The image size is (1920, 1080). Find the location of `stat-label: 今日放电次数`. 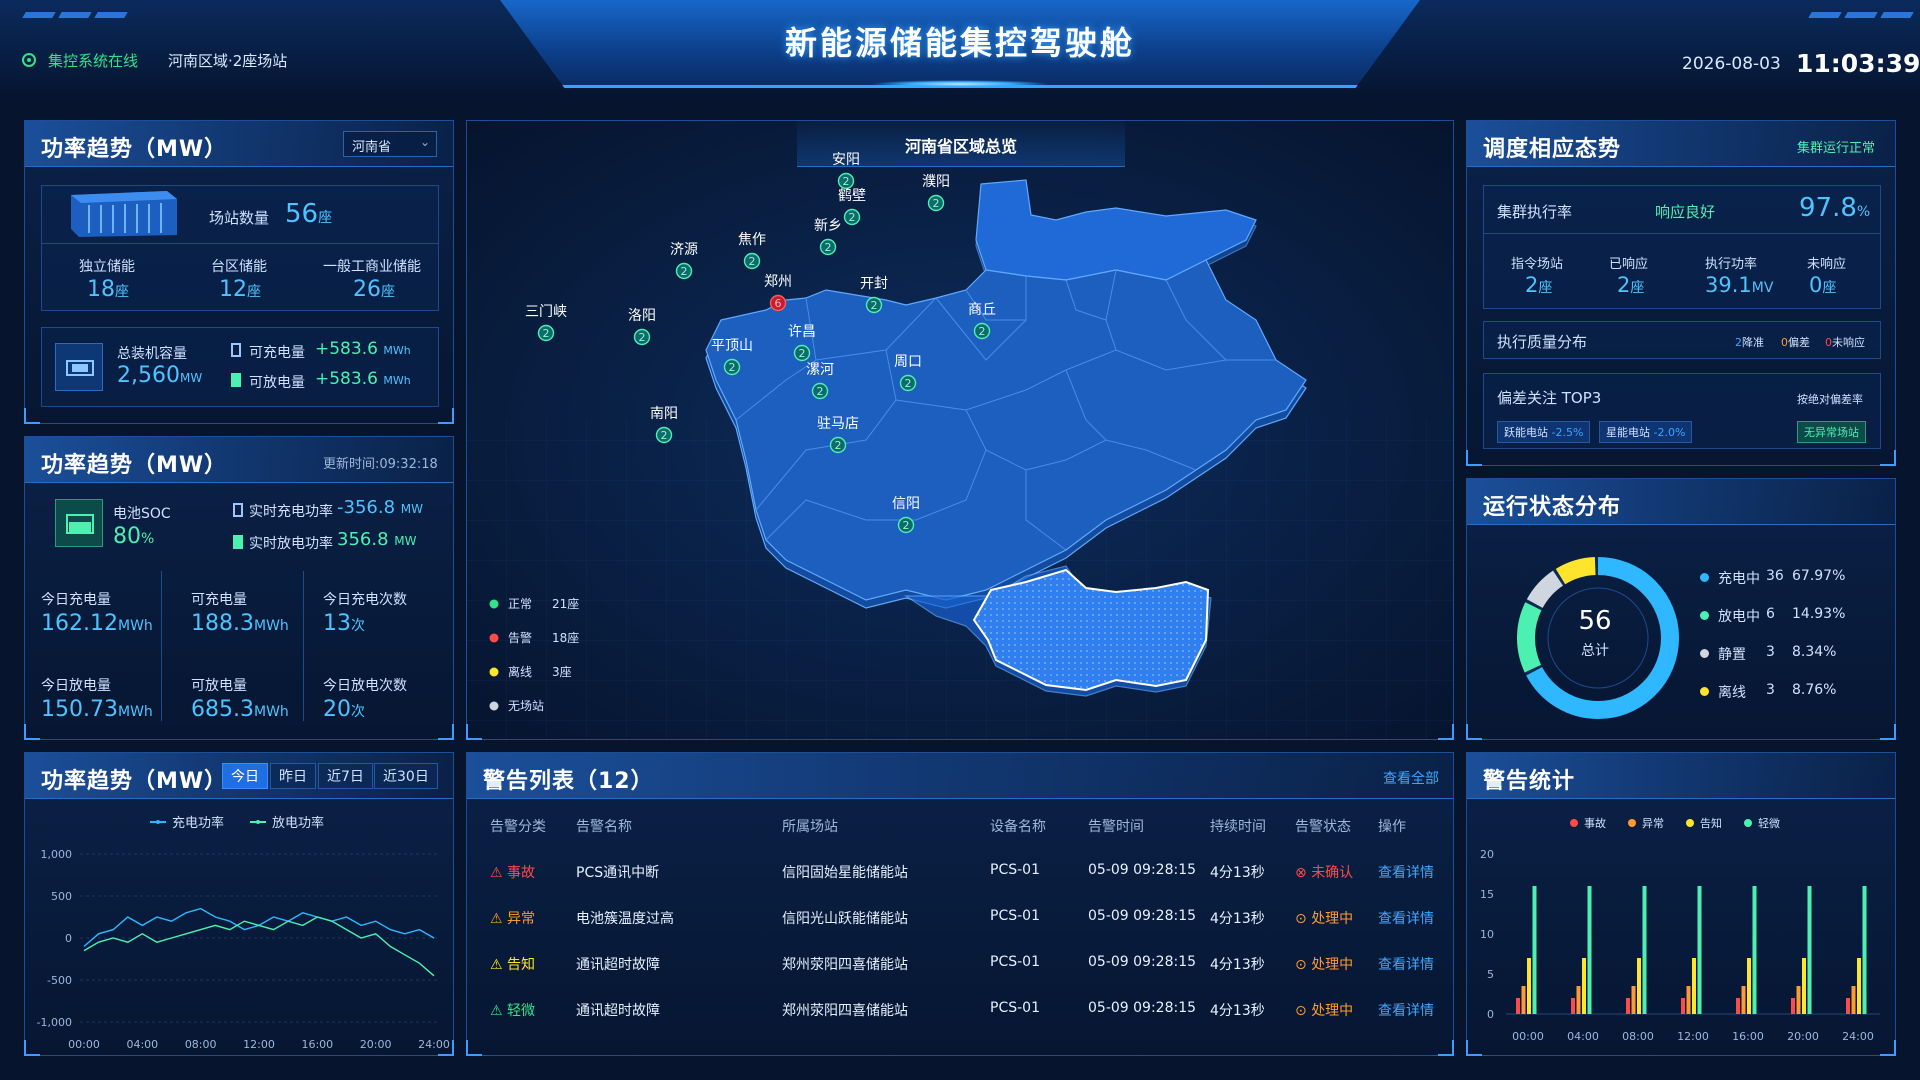

stat-label: 今日放电次数 is located at coordinates (365, 686).